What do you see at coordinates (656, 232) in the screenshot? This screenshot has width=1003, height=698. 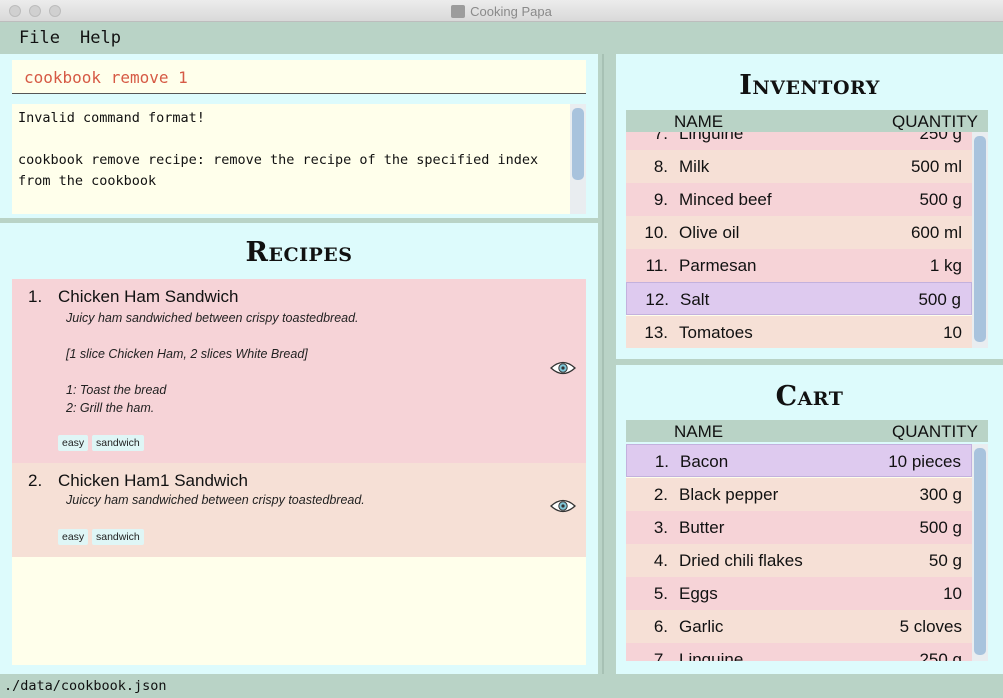 I see `row-index: 10.` at bounding box center [656, 232].